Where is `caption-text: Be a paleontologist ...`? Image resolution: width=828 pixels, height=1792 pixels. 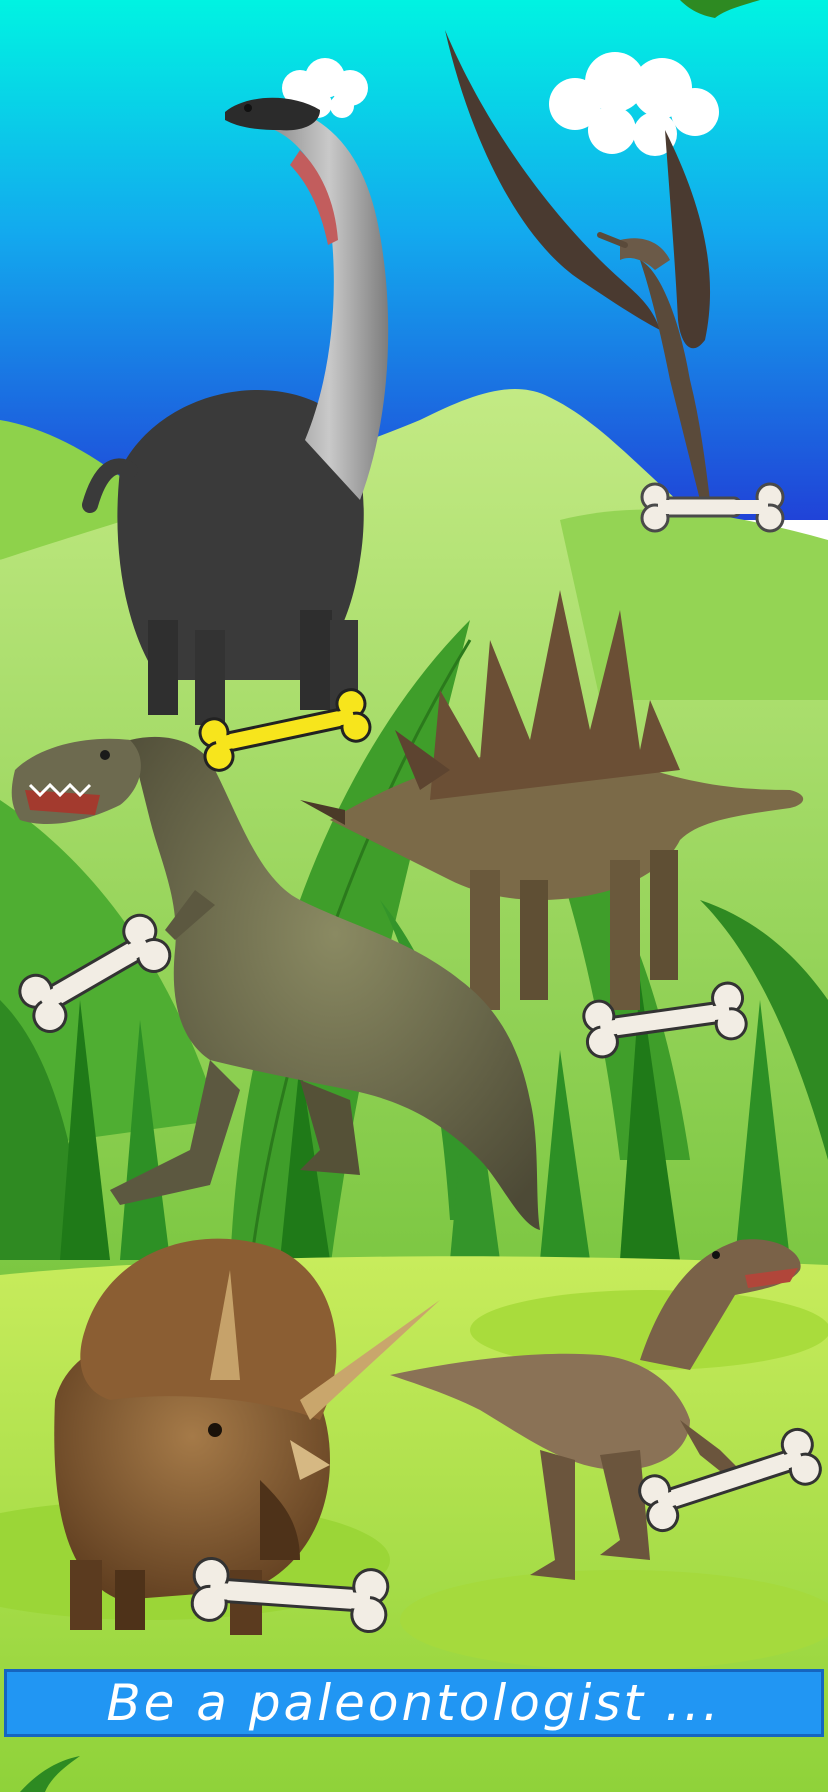 caption-text: Be a paleontologist ... is located at coordinates (414, 1703).